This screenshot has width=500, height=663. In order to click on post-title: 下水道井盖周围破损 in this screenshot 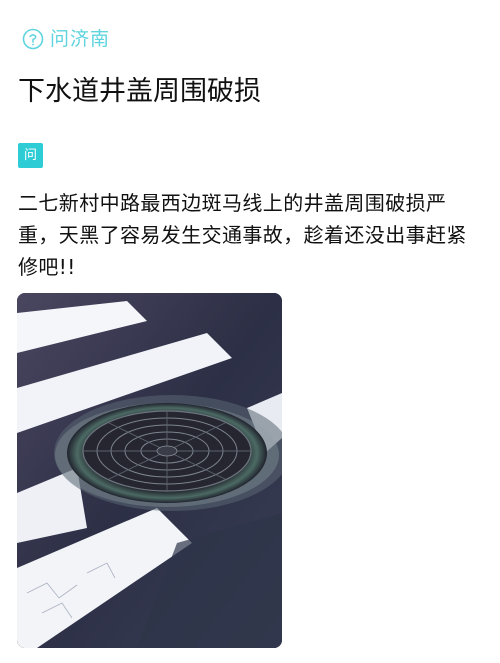, I will do `click(139, 91)`.